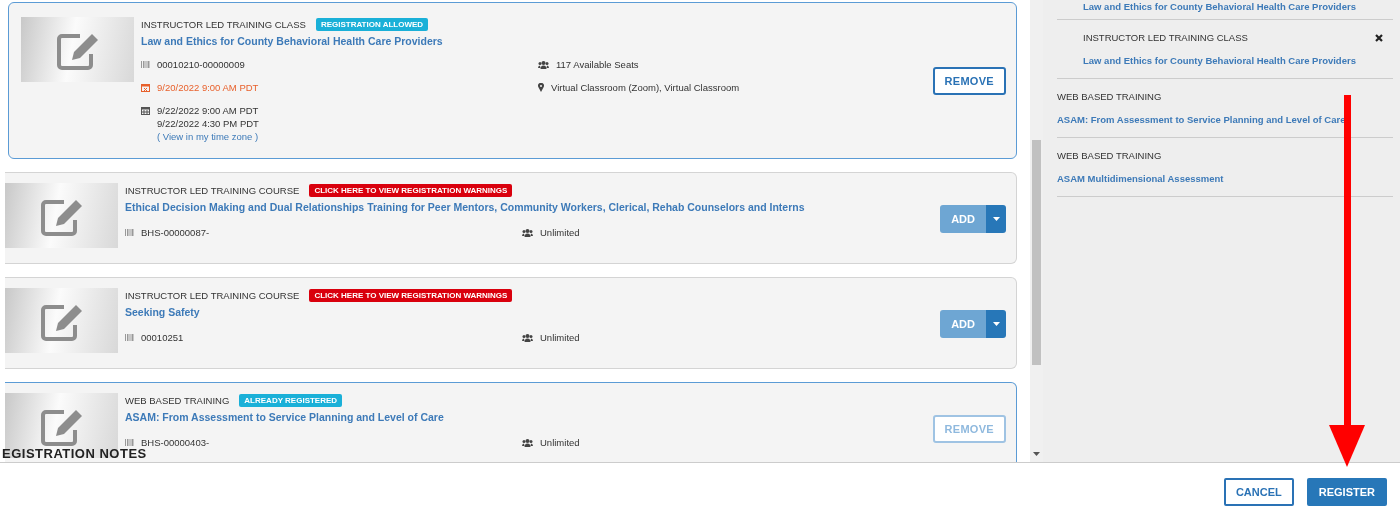 Image resolution: width=1400 pixels, height=506 pixels. I want to click on status-badge: REGISTRATION ALLOWED, so click(372, 24).